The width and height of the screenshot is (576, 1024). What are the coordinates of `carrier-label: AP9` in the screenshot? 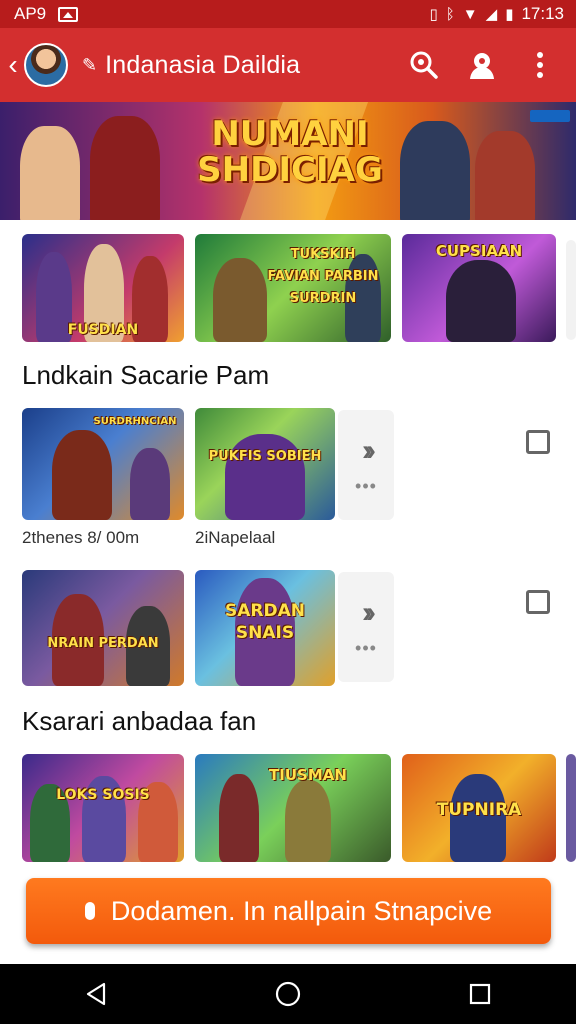 It's located at (30, 13).